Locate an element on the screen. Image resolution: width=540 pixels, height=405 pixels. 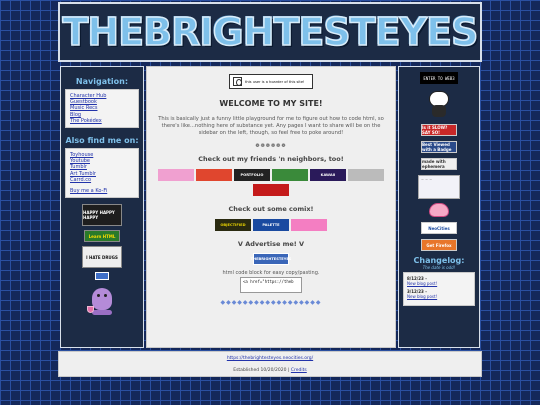
web3-button: ENTER TO WEB3 is located at coordinates (439, 78).